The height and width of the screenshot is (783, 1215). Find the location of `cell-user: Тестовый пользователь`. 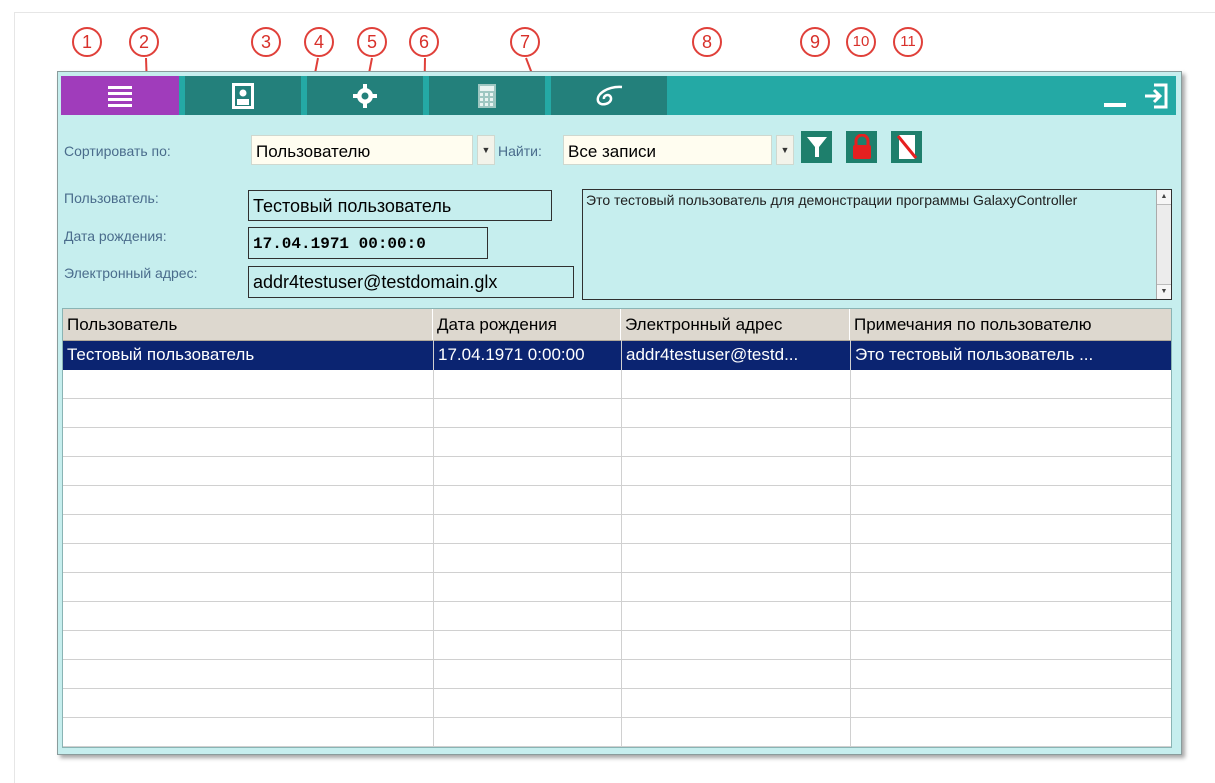

cell-user: Тестовый пользователь is located at coordinates (161, 354).